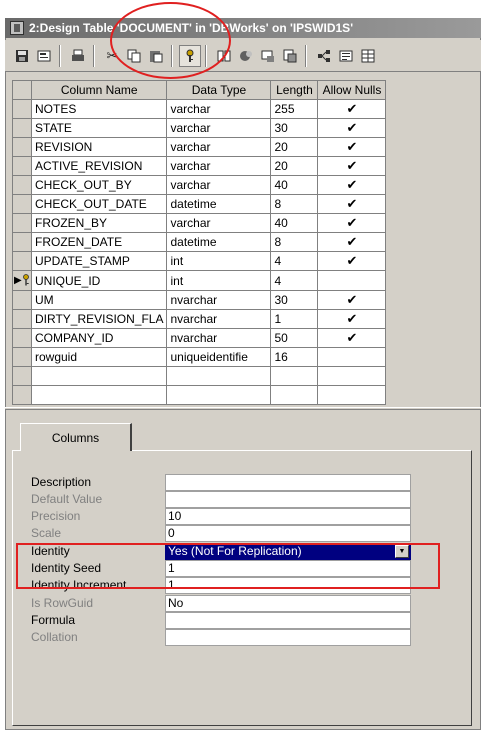 This screenshot has height=733, width=486. I want to click on cell-length: 1, so click(294, 319).